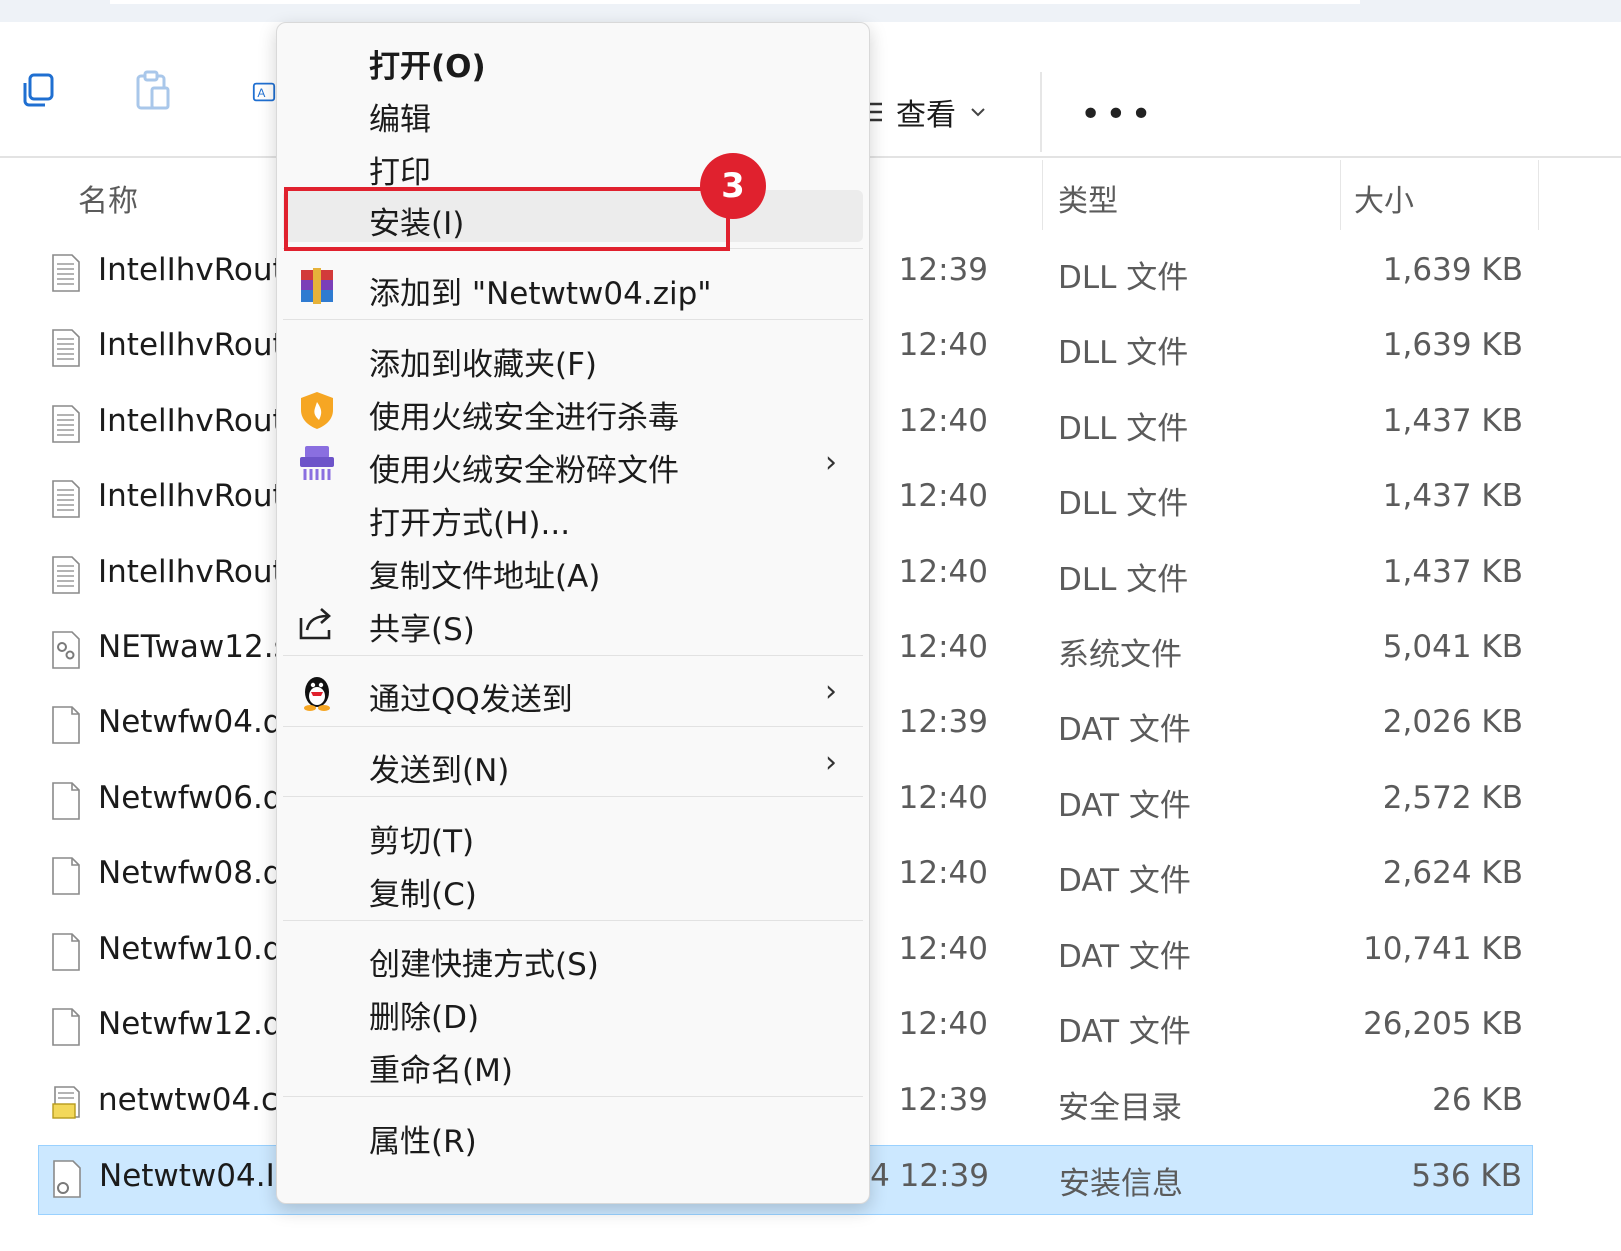 The image size is (1621, 1251). Describe the element at coordinates (108, 198) in the screenshot. I see `column-header-name: 名称` at that location.